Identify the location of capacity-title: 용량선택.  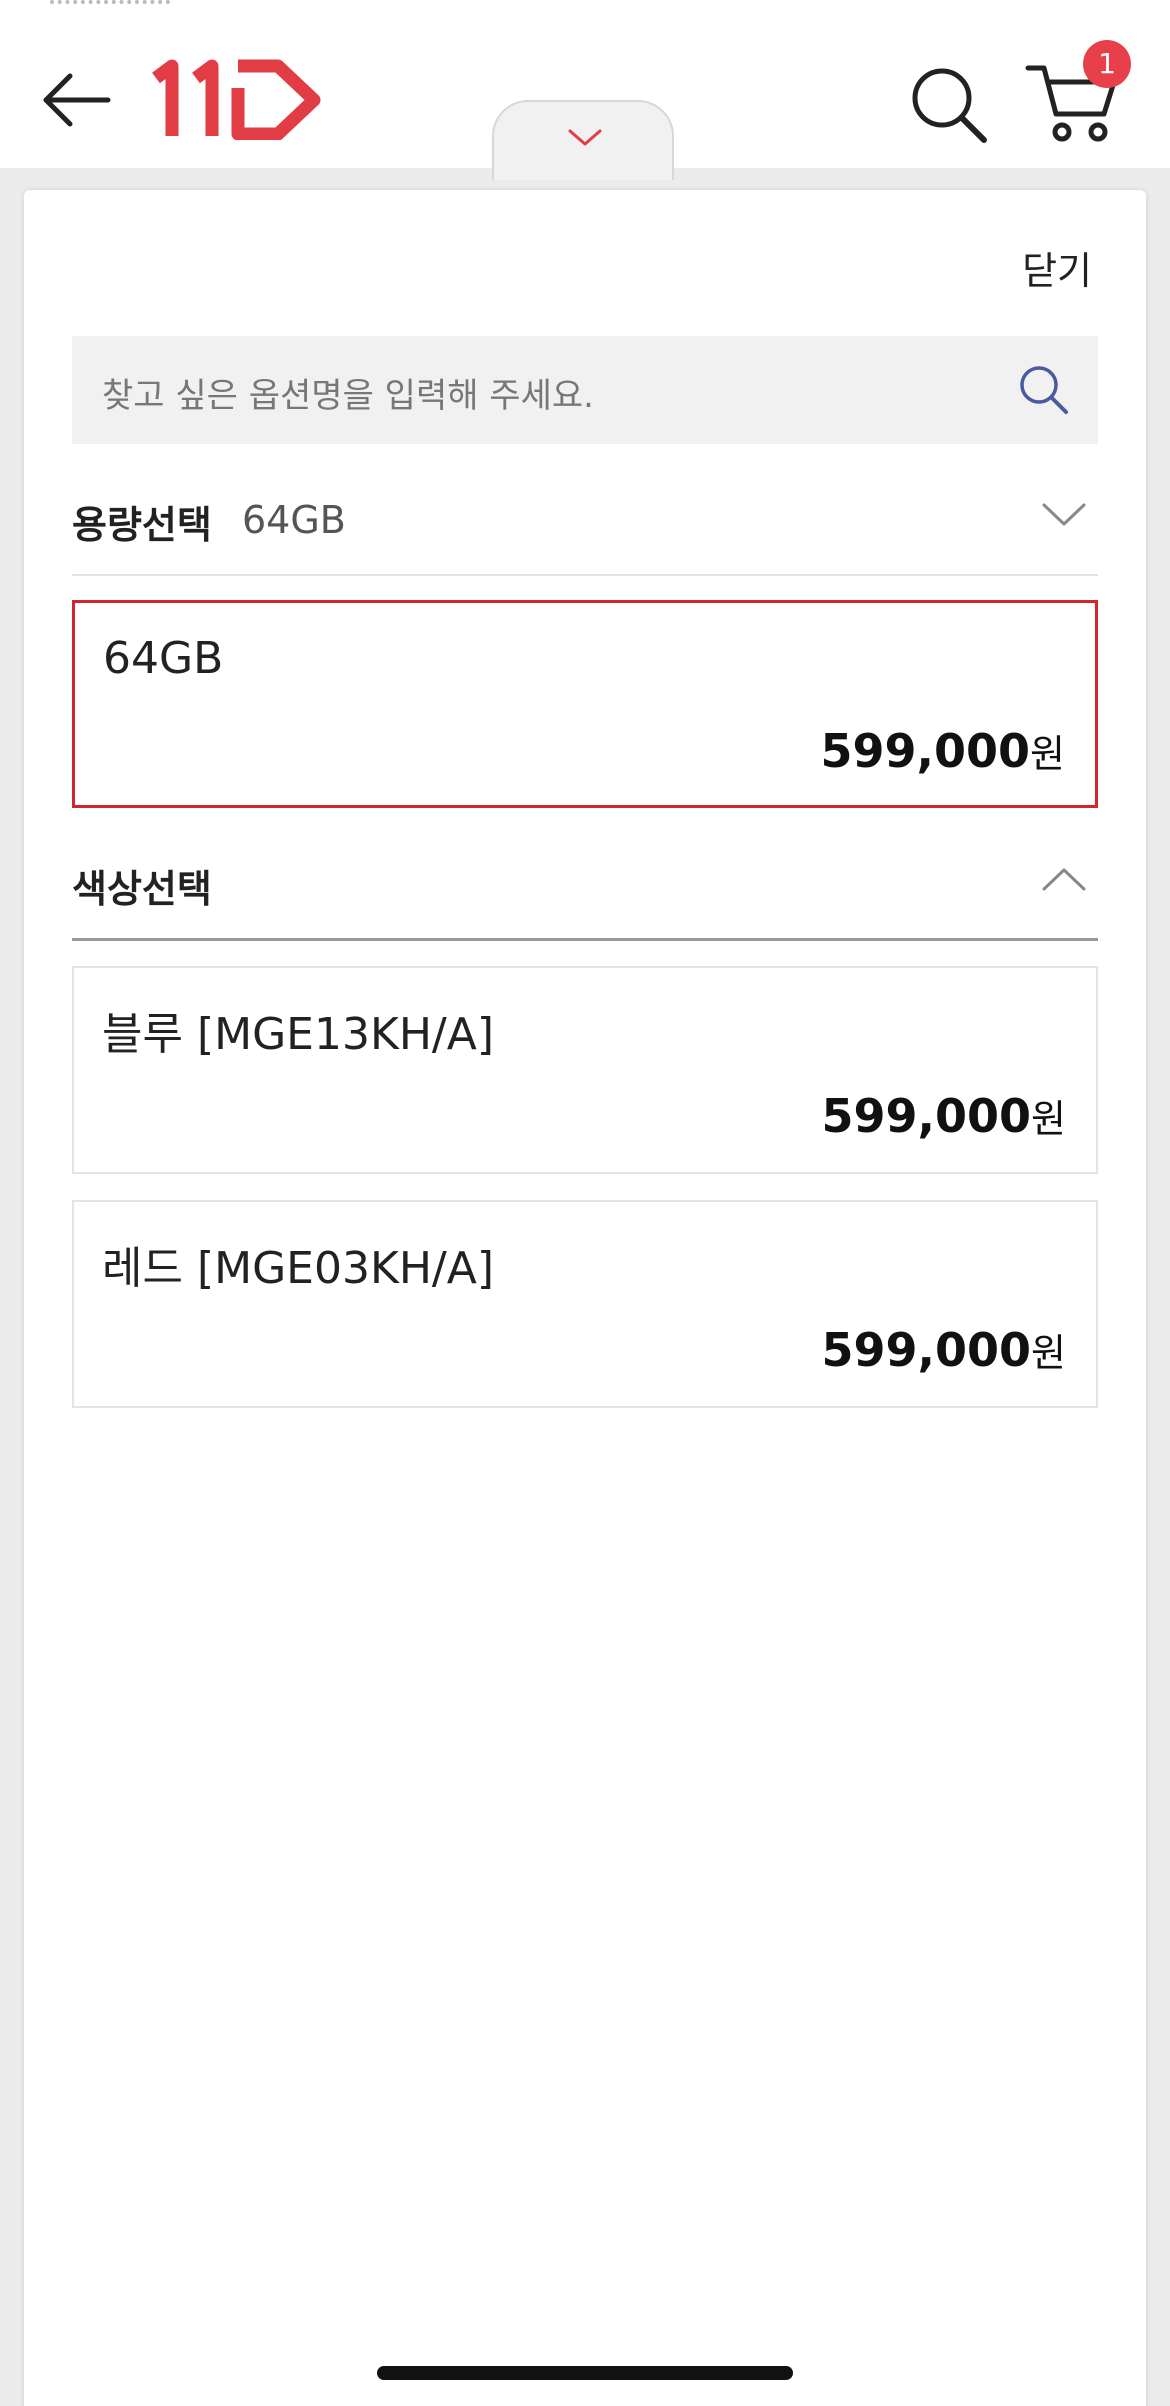
(142, 525).